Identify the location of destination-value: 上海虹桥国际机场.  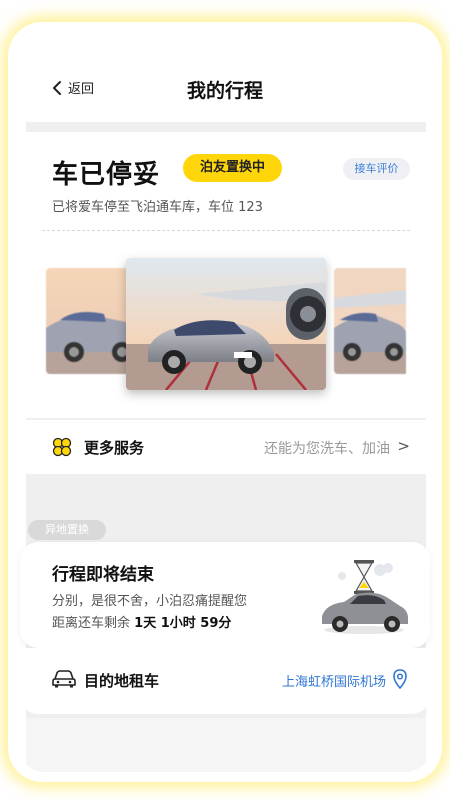
(334, 680).